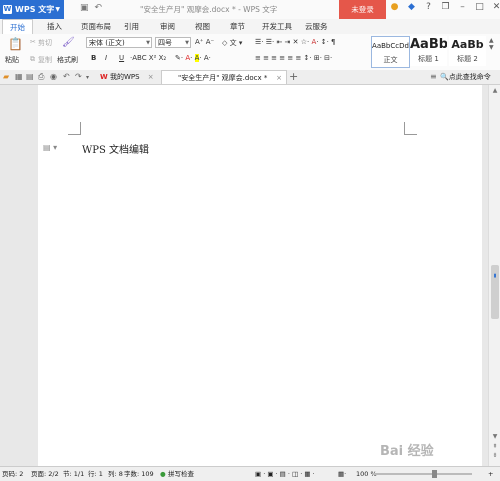 This screenshot has width=500, height=481. What do you see at coordinates (237, 26) in the screenshot?
I see `tab-chapter: 章节` at bounding box center [237, 26].